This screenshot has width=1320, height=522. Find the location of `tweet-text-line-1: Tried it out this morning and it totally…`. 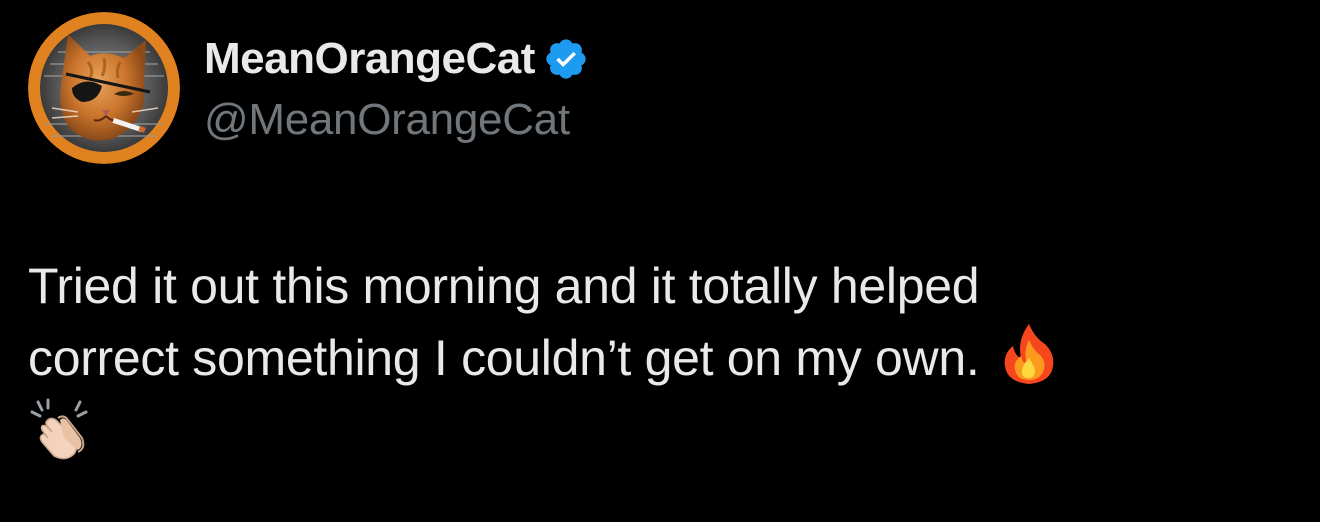

tweet-text-line-1: Tried it out this morning and it totally… is located at coordinates (504, 286).